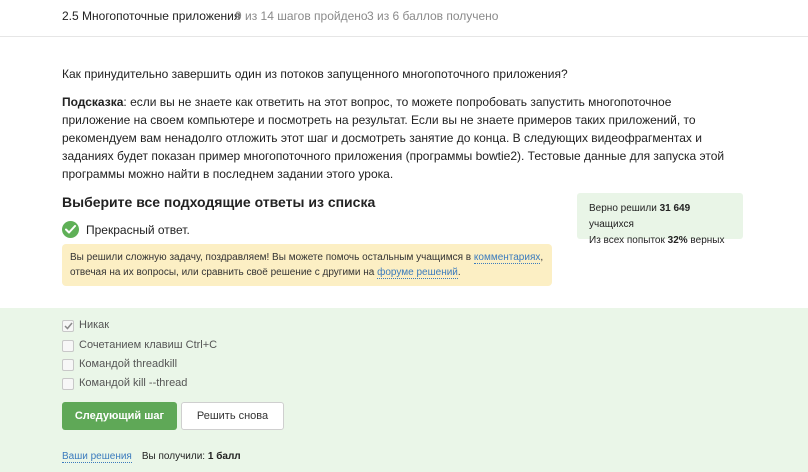  I want to click on stats-solved-count: 31 649, so click(675, 208).